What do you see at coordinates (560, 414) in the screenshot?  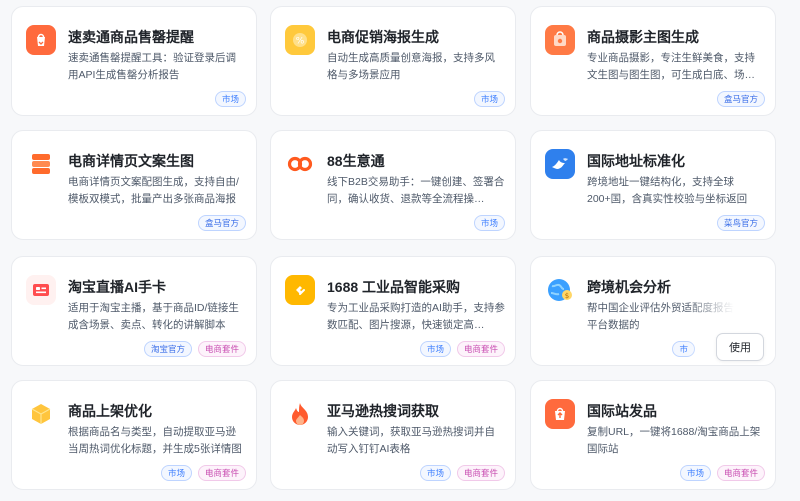 I see `upload-bag-icon` at bounding box center [560, 414].